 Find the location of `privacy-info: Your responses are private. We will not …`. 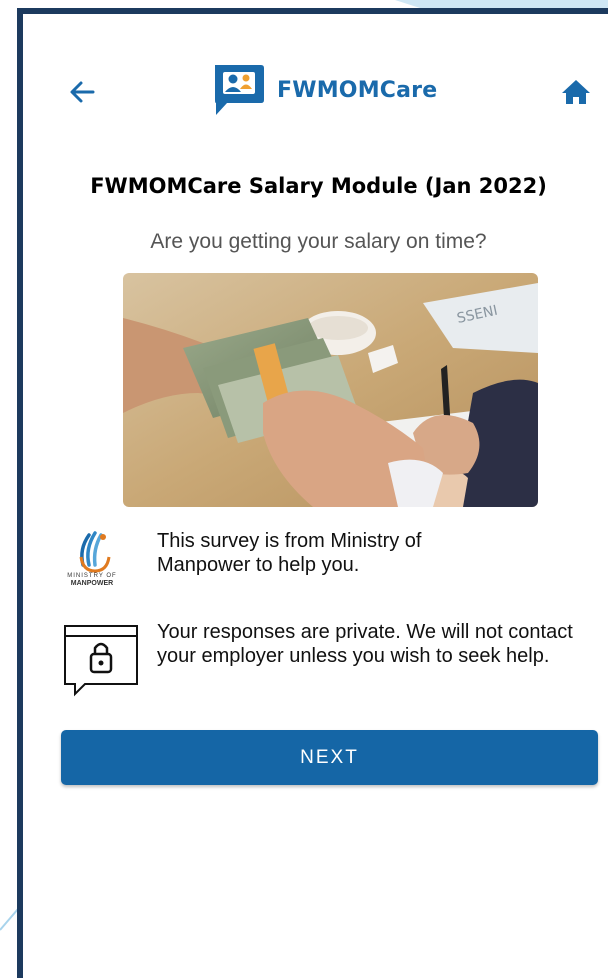

privacy-info: Your responses are private. We will not … is located at coordinates (319, 658).